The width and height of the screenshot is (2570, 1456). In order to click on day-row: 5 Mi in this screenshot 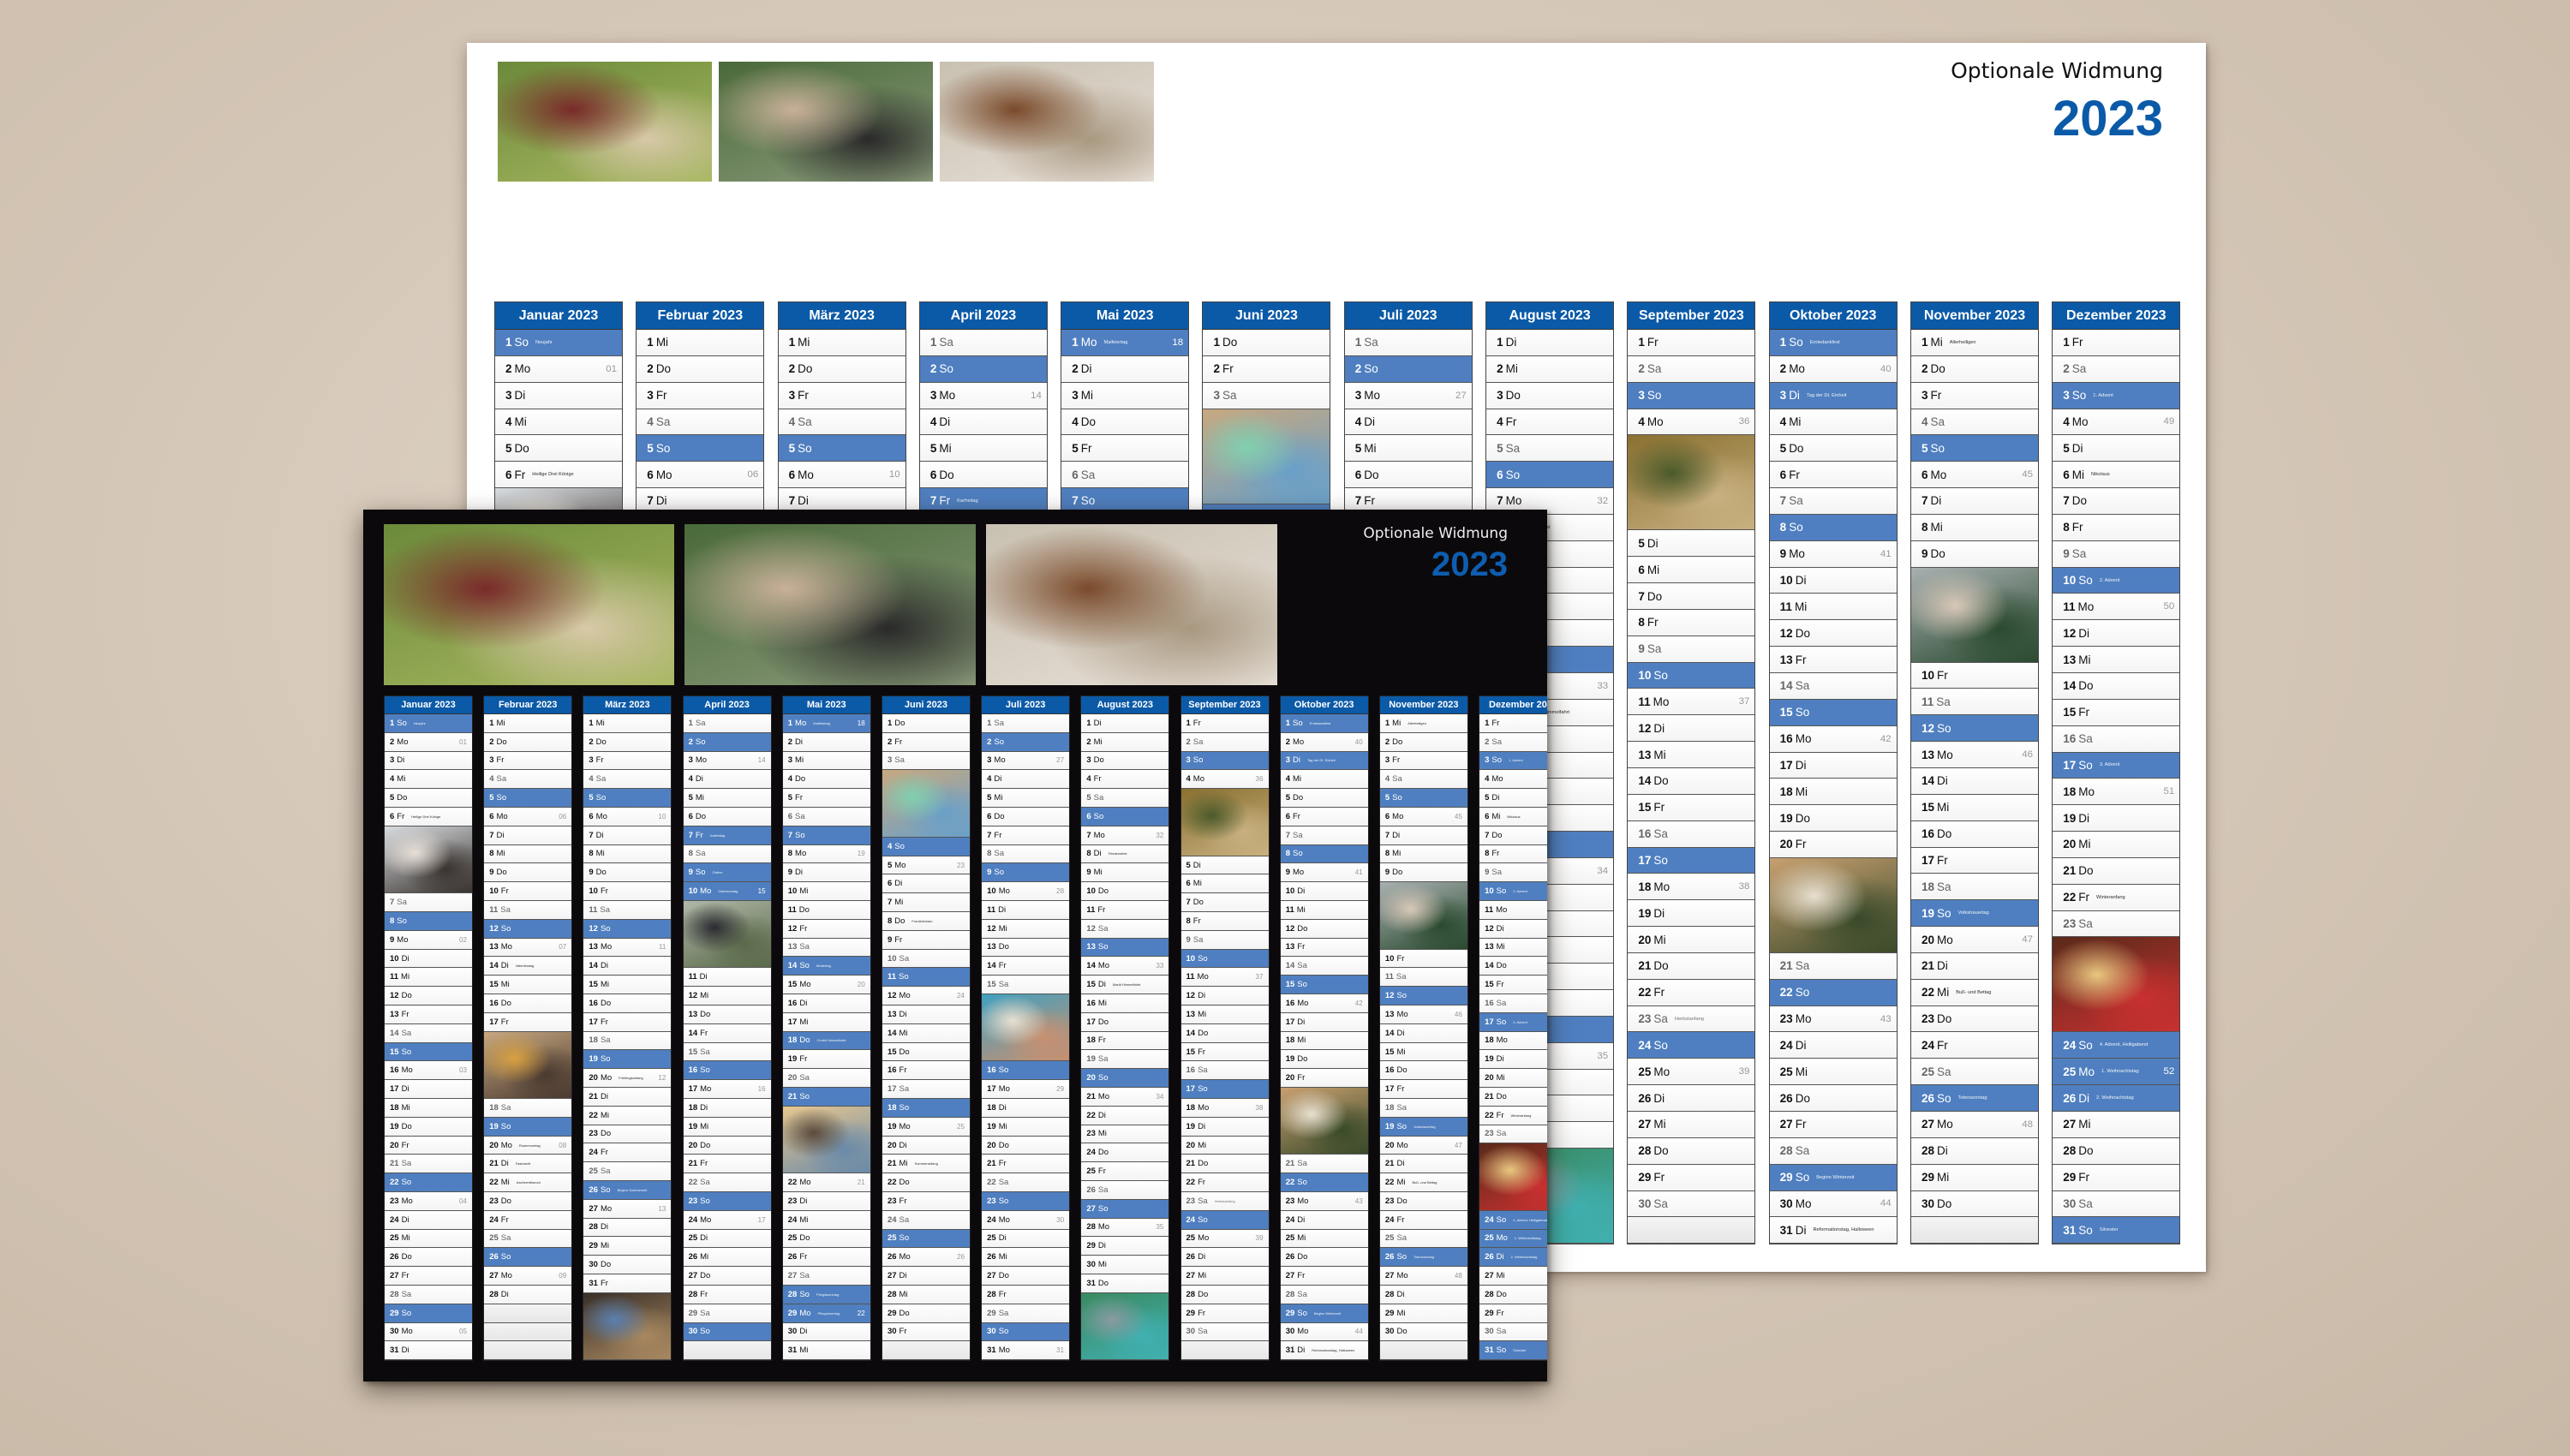, I will do `click(1026, 798)`.